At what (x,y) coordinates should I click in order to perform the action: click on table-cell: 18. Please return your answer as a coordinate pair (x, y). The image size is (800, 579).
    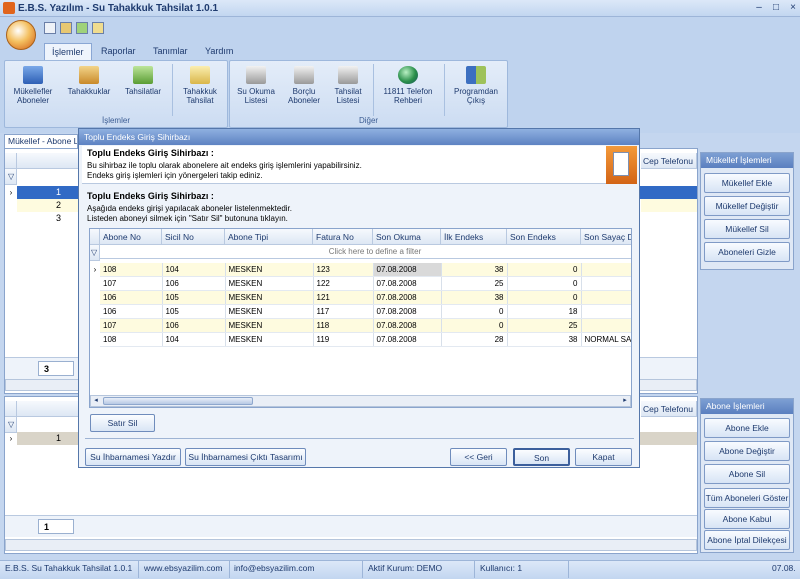
    Looking at the image, I should click on (544, 311).